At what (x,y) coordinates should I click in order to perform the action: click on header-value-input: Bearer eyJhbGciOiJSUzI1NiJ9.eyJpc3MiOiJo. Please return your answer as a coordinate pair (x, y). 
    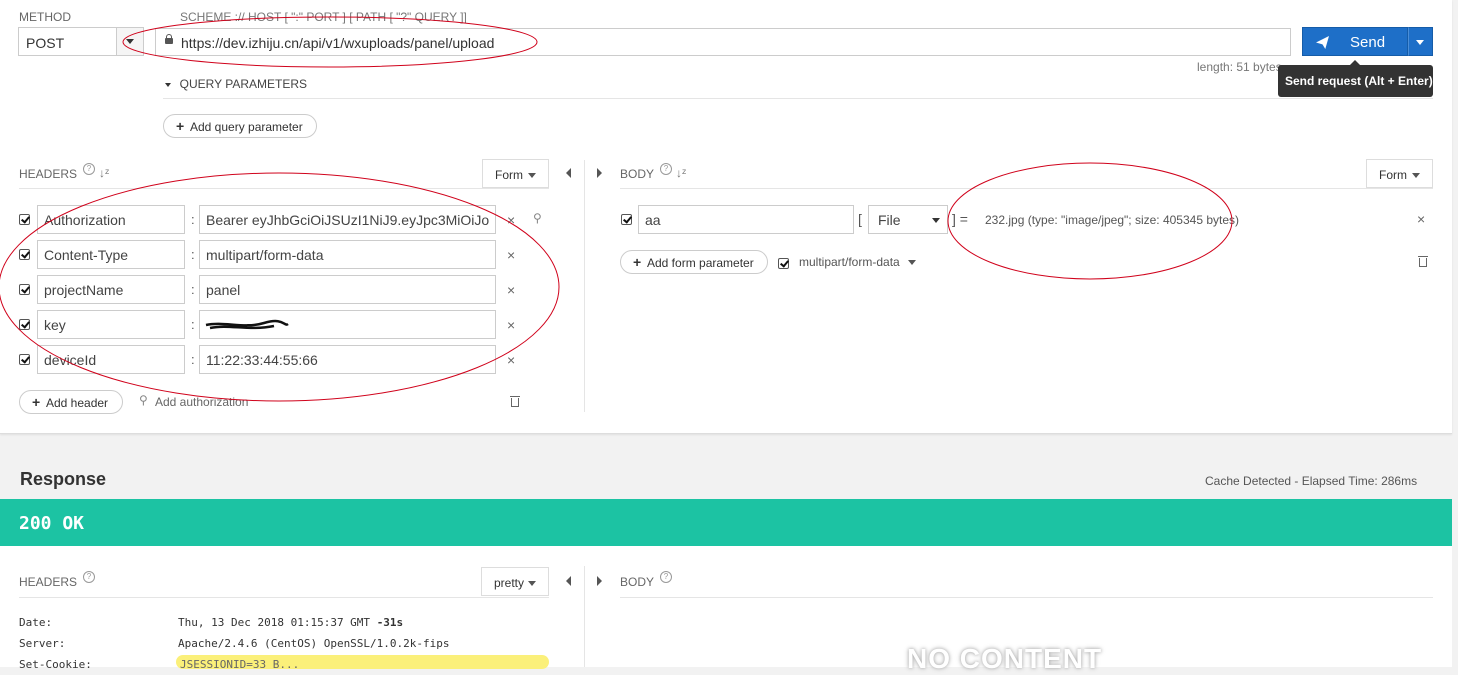
    Looking at the image, I should click on (347, 219).